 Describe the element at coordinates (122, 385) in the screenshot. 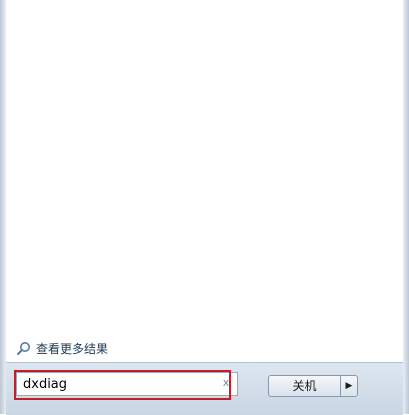

I see `search-highlight-box` at that location.